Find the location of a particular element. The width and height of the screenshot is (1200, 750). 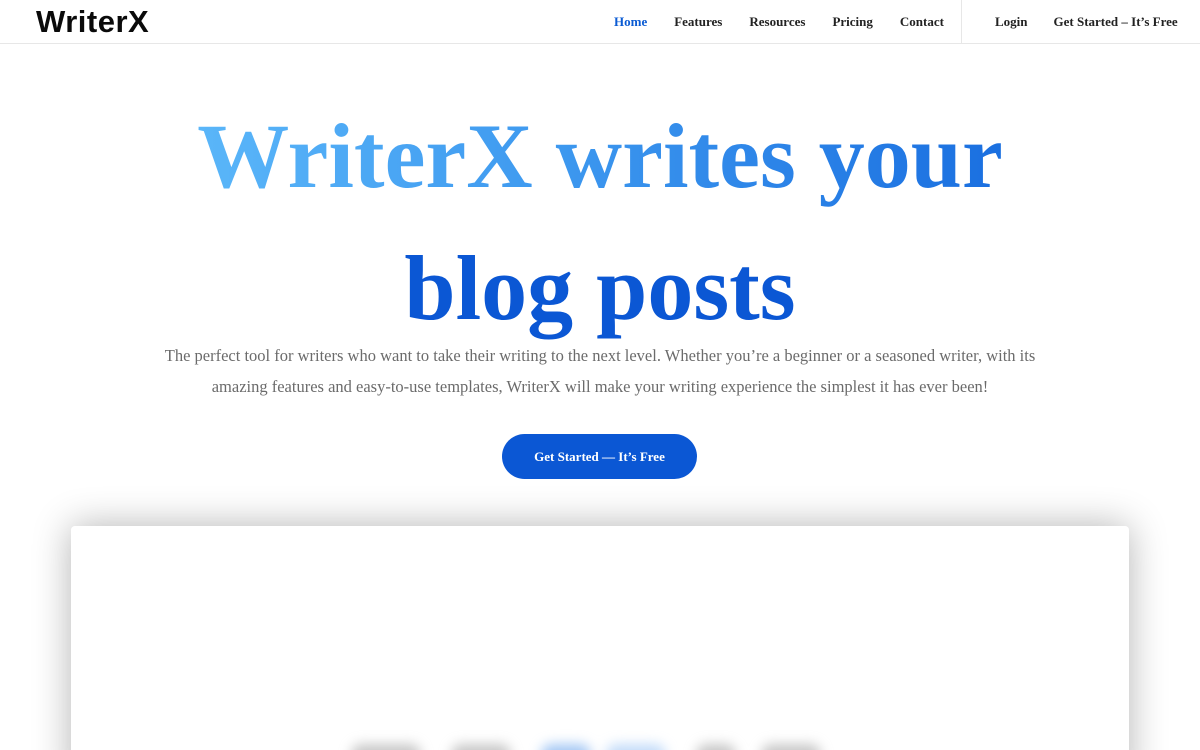

preview-blurred-content is located at coordinates (601, 738).